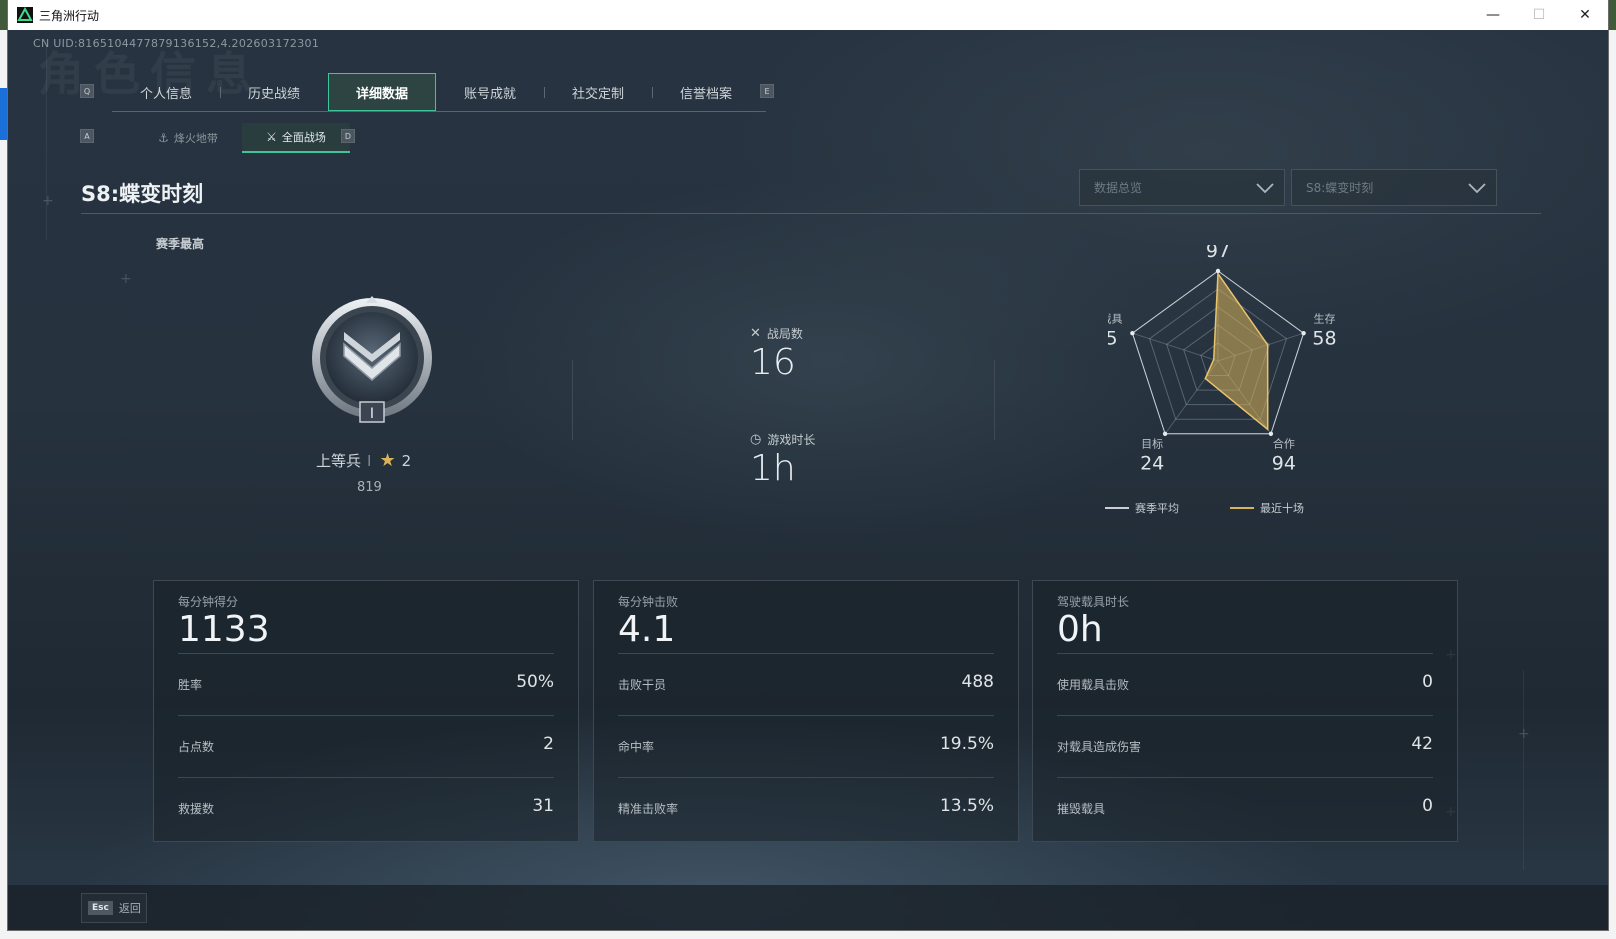 The width and height of the screenshot is (1616, 939). What do you see at coordinates (1113, 338) in the screenshot?
I see `radar-axis-value: 5` at bounding box center [1113, 338].